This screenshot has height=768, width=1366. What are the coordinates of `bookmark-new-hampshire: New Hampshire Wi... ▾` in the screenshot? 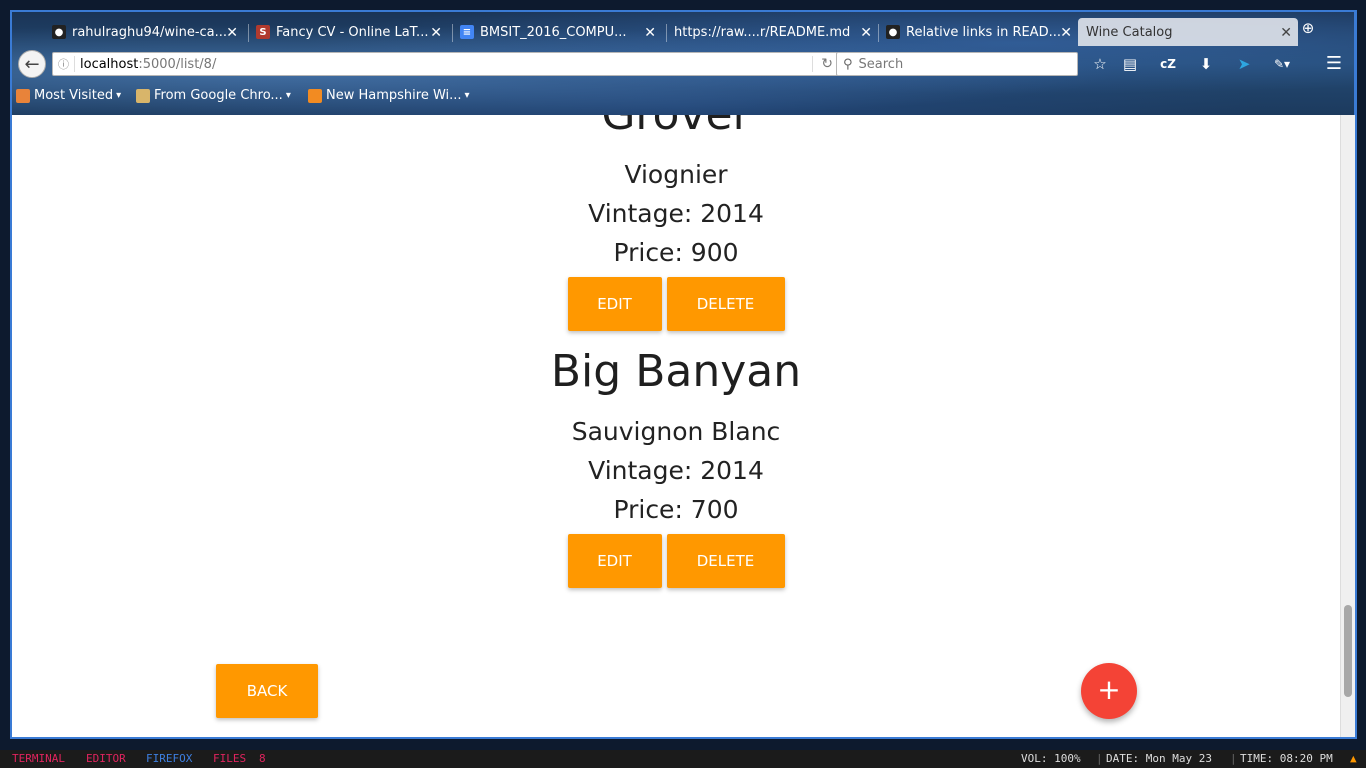 It's located at (389, 95).